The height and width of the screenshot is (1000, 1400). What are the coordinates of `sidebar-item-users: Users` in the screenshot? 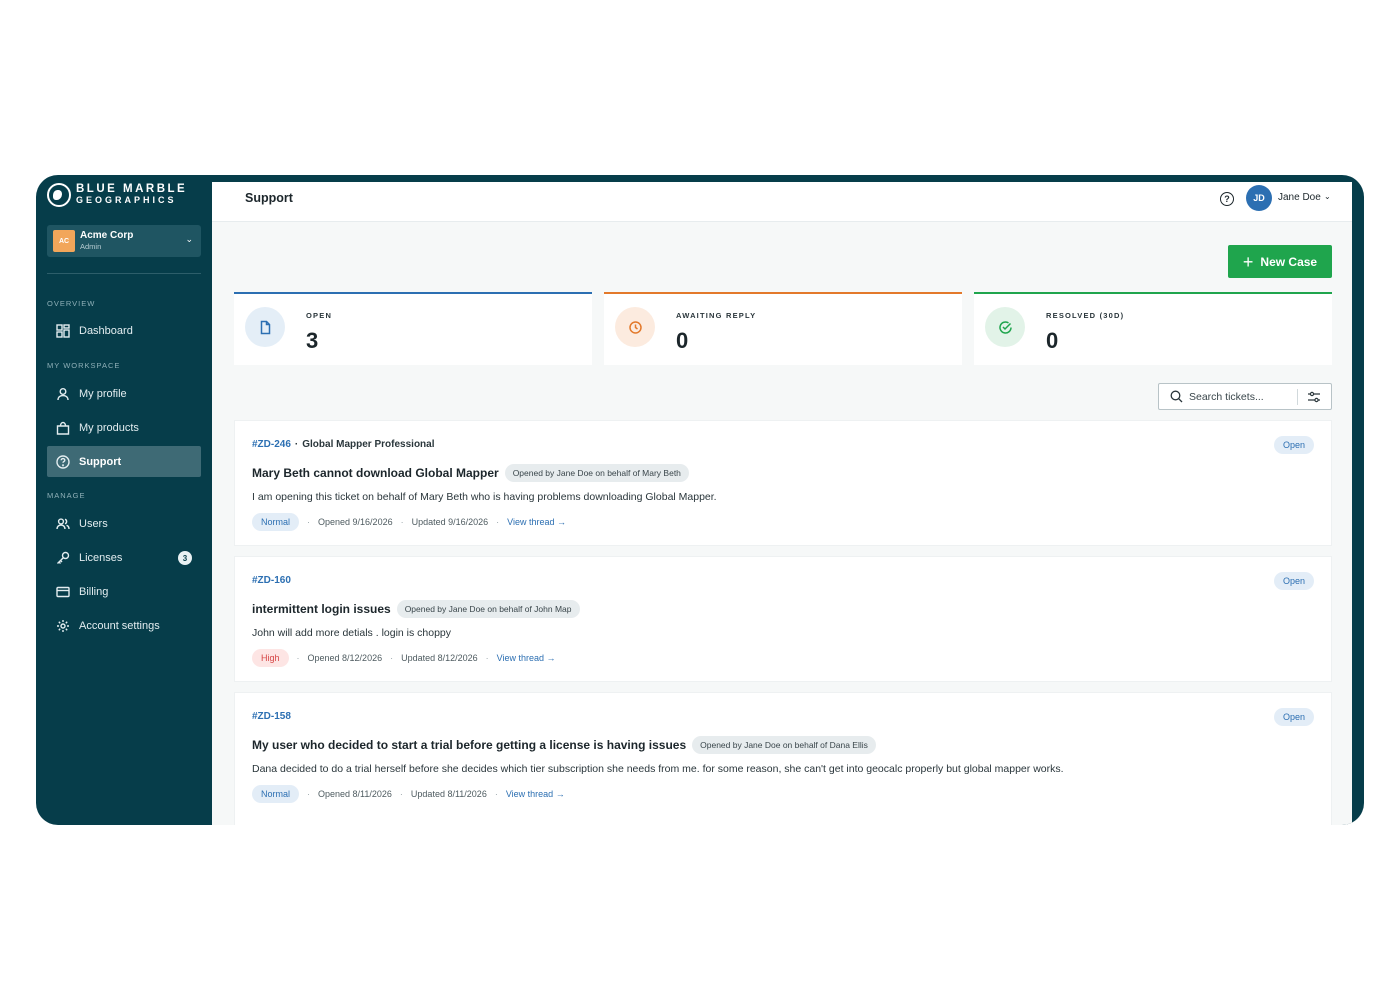 It's located at (124, 523).